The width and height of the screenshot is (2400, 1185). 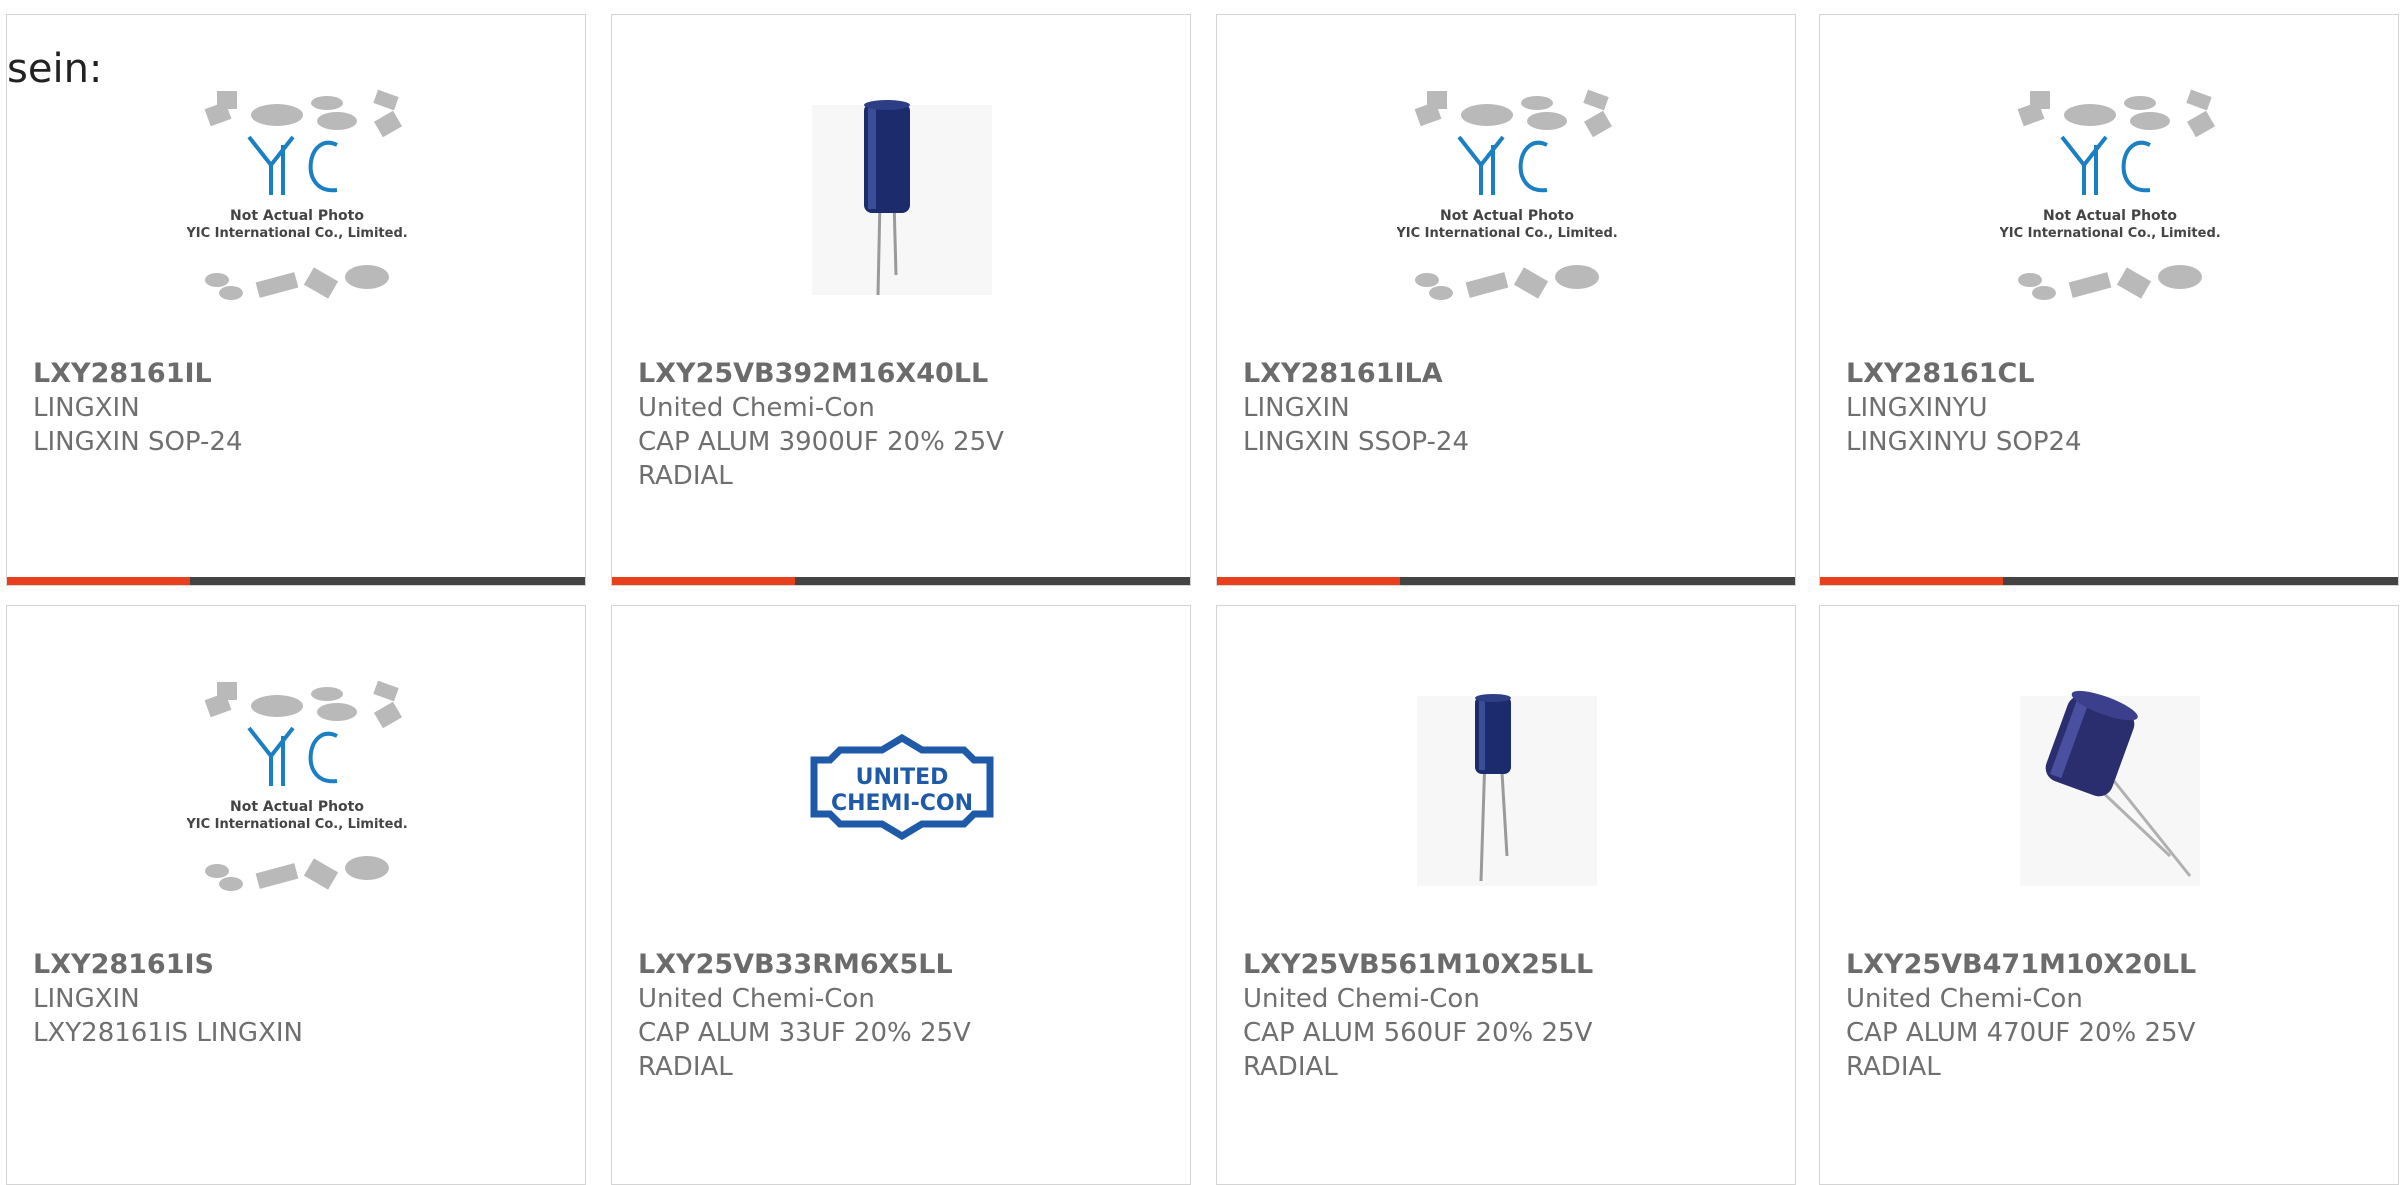 I want to click on product-info: LXY28161IL LINGXIN LINGXIN SOP-24, so click(x=303, y=408).